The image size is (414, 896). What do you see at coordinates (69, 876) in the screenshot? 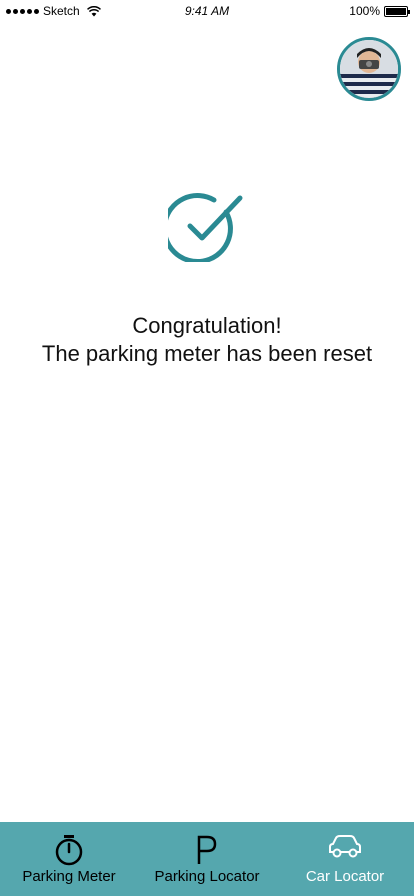
I see `tab-label-parking-meter: Parking Meter` at bounding box center [69, 876].